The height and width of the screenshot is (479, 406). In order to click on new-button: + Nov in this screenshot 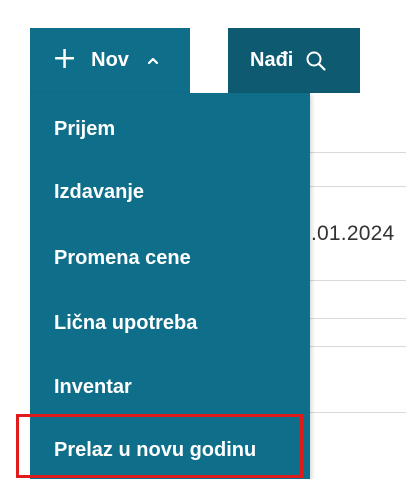, I will do `click(110, 60)`.